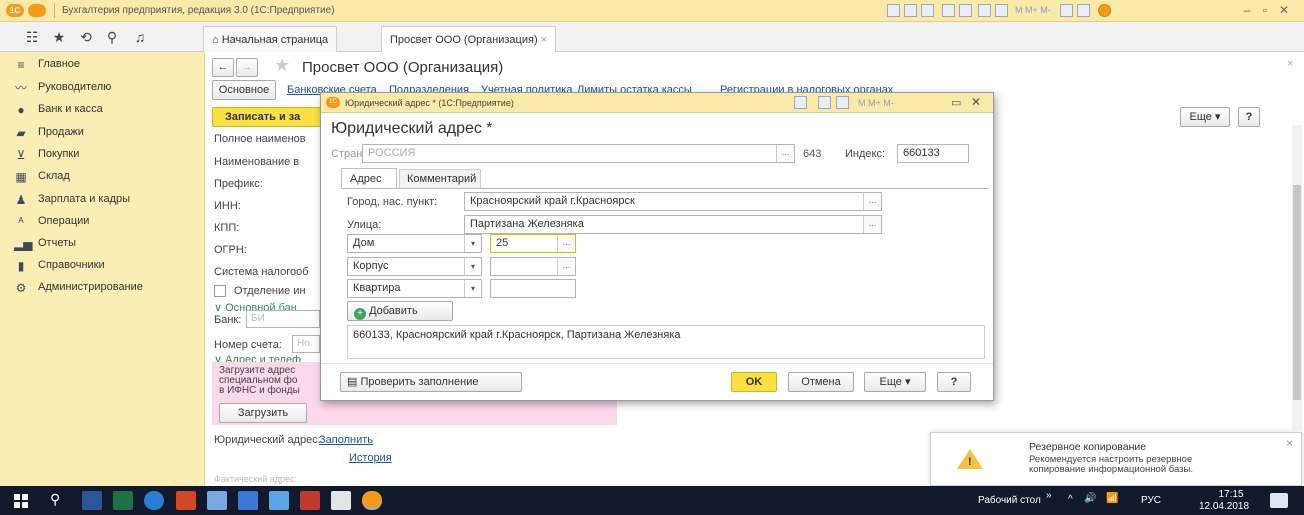 The width and height of the screenshot is (1304, 515). Describe the element at coordinates (1289, 443) in the screenshot. I see `notification-close-icon: ×` at that location.